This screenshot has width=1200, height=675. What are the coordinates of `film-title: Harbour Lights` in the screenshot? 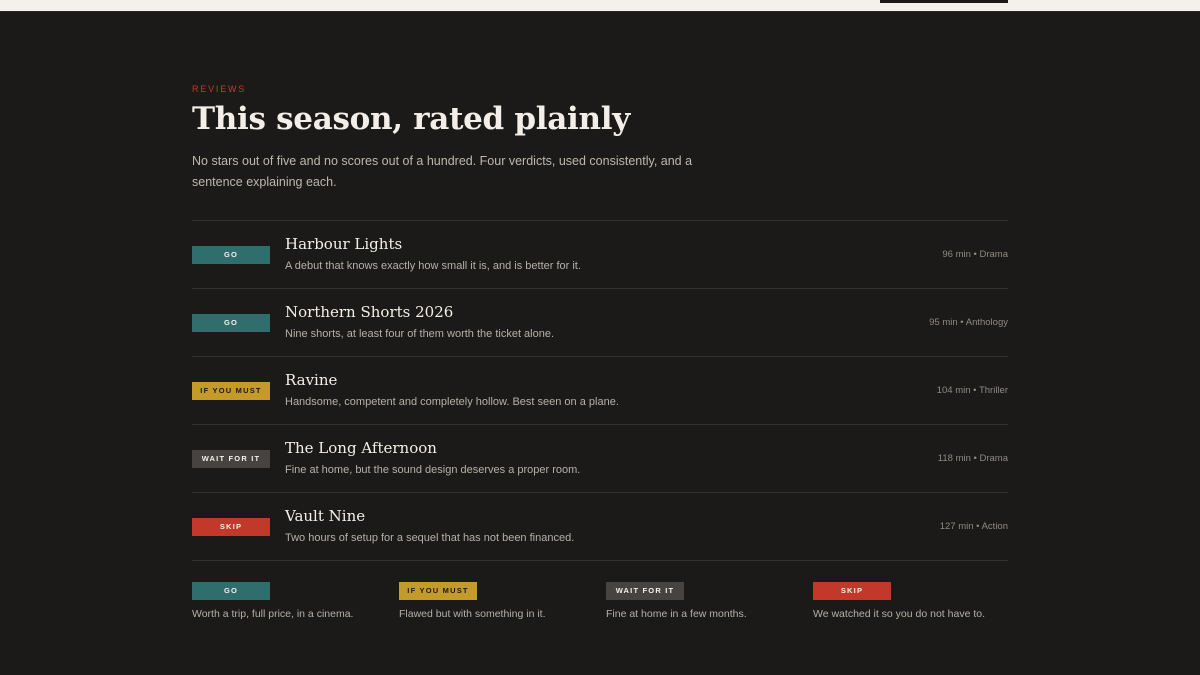 It's located at (343, 244).